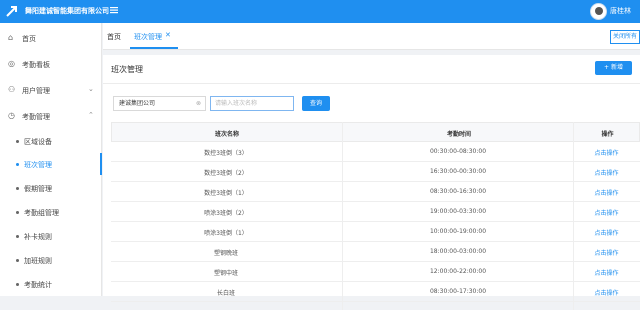 The width and height of the screenshot is (640, 310). What do you see at coordinates (41, 213) in the screenshot?
I see `sidebar-item-label: 考勤组管理` at bounding box center [41, 213].